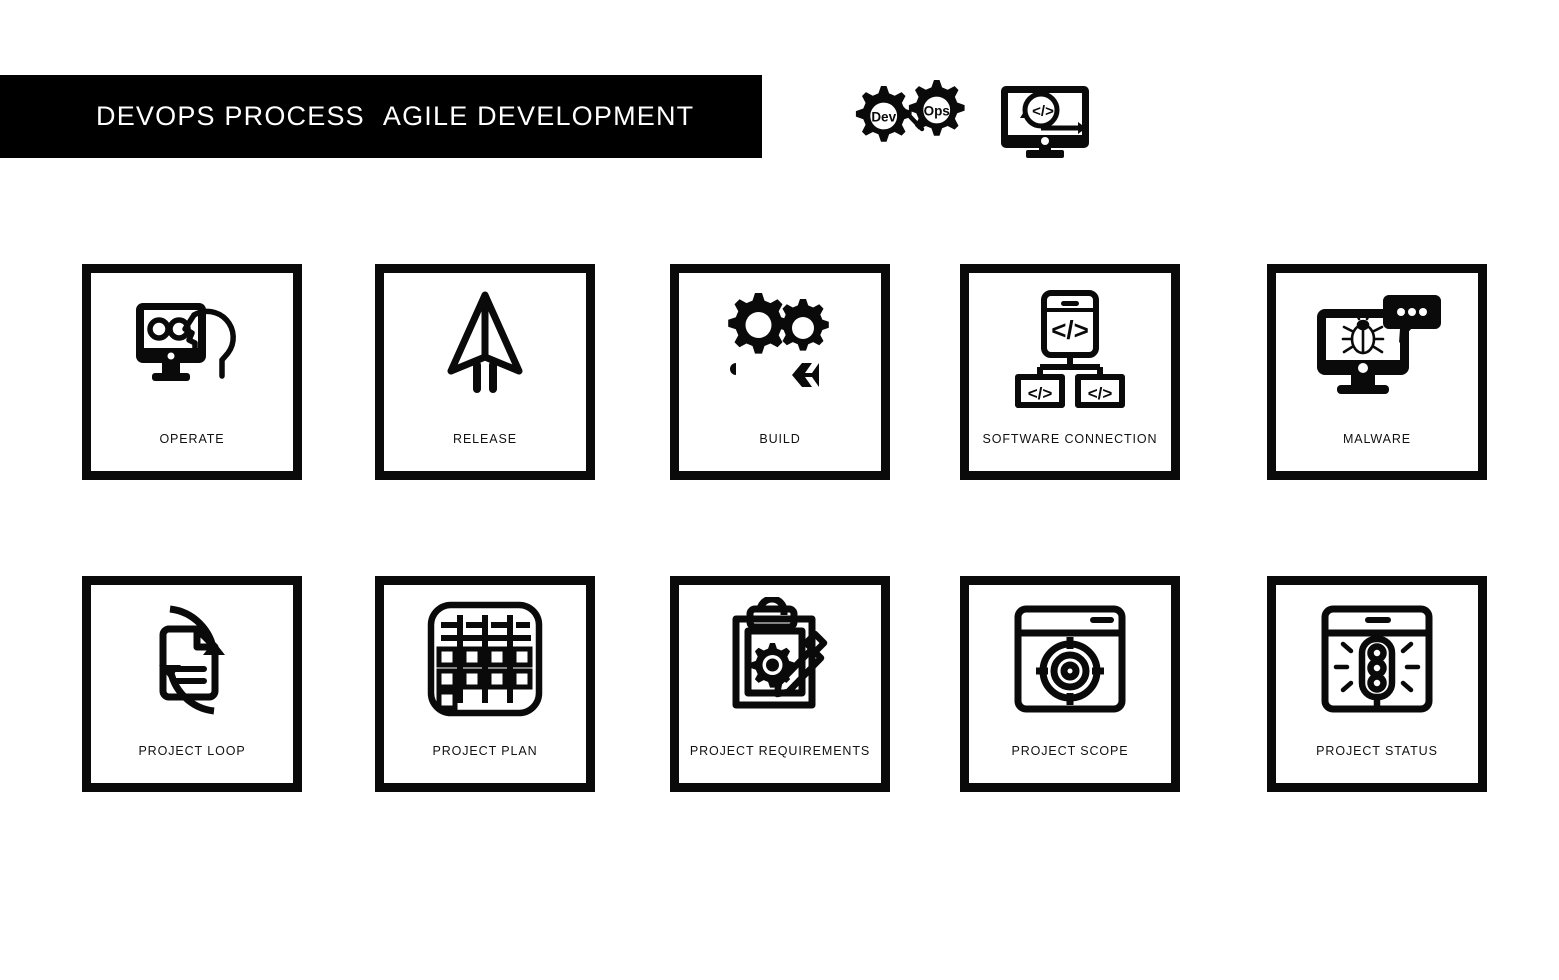 Image resolution: width=1559 pixels, height=980 pixels. I want to click on card-release: RELEASE, so click(485, 372).